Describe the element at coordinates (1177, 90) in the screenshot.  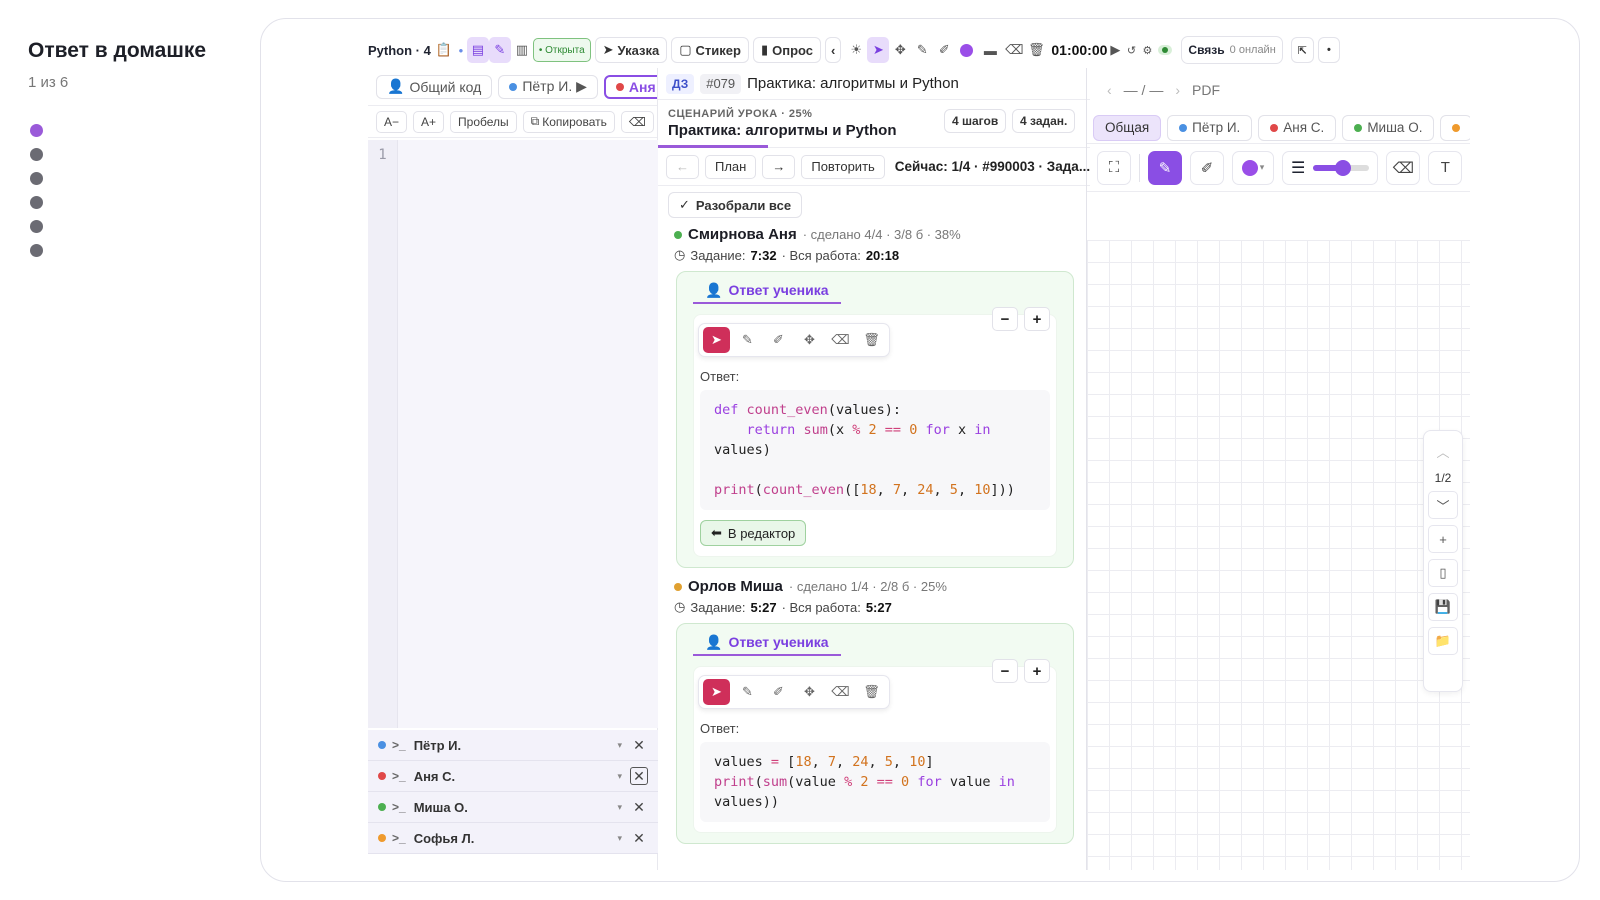
I see `chevron-right-icon: ›` at that location.